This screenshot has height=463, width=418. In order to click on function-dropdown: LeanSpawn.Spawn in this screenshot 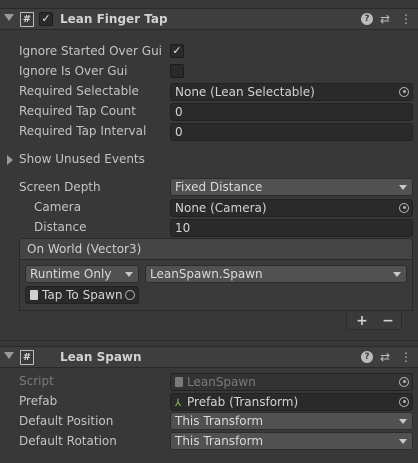, I will do `click(276, 274)`.